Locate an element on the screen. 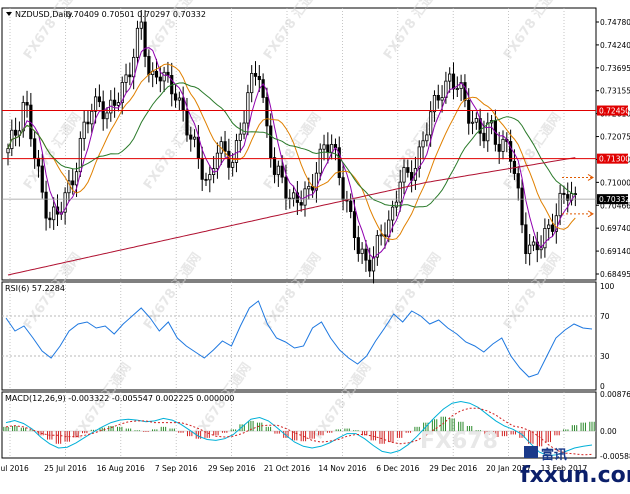  x-tick-label: 29 Sep 2016 is located at coordinates (232, 468).